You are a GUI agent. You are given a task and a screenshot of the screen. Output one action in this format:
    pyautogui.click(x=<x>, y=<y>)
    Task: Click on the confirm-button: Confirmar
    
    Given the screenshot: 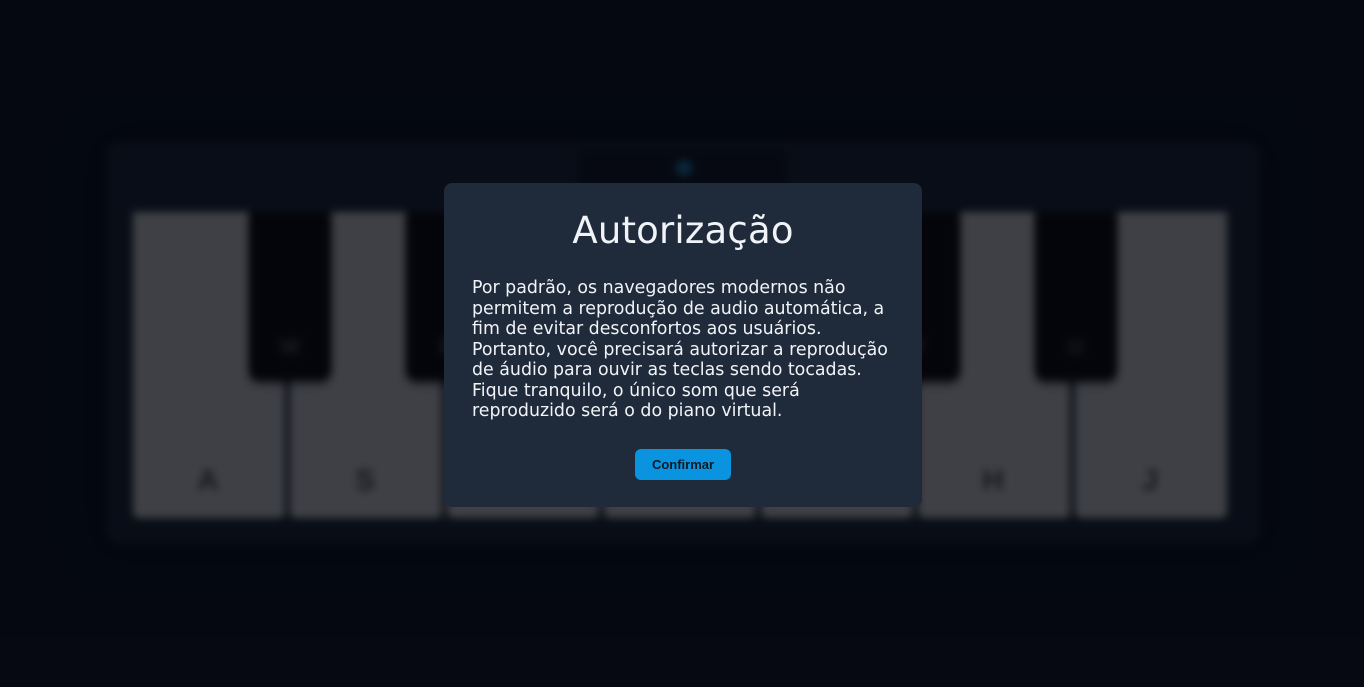 What is the action you would take?
    pyautogui.click(x=683, y=464)
    